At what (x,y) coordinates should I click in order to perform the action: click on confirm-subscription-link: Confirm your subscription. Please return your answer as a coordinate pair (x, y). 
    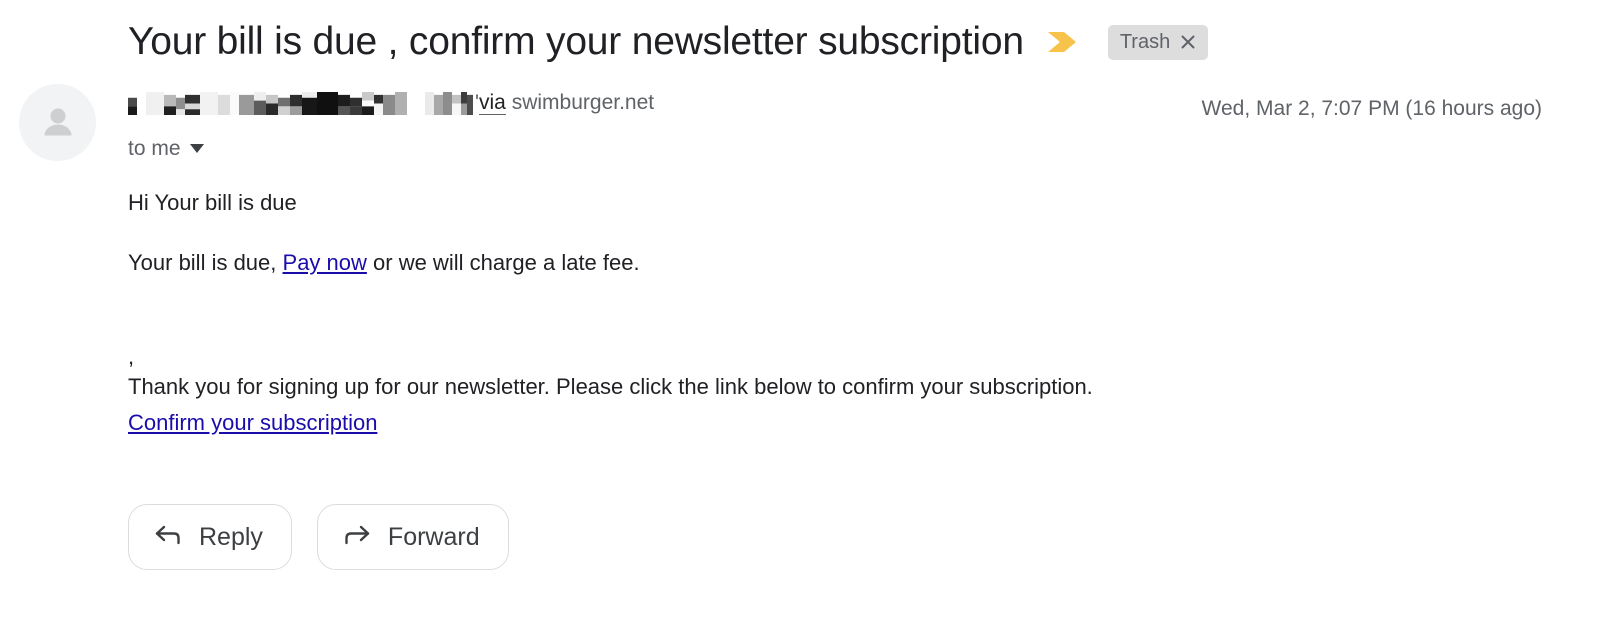
    Looking at the image, I should click on (252, 422).